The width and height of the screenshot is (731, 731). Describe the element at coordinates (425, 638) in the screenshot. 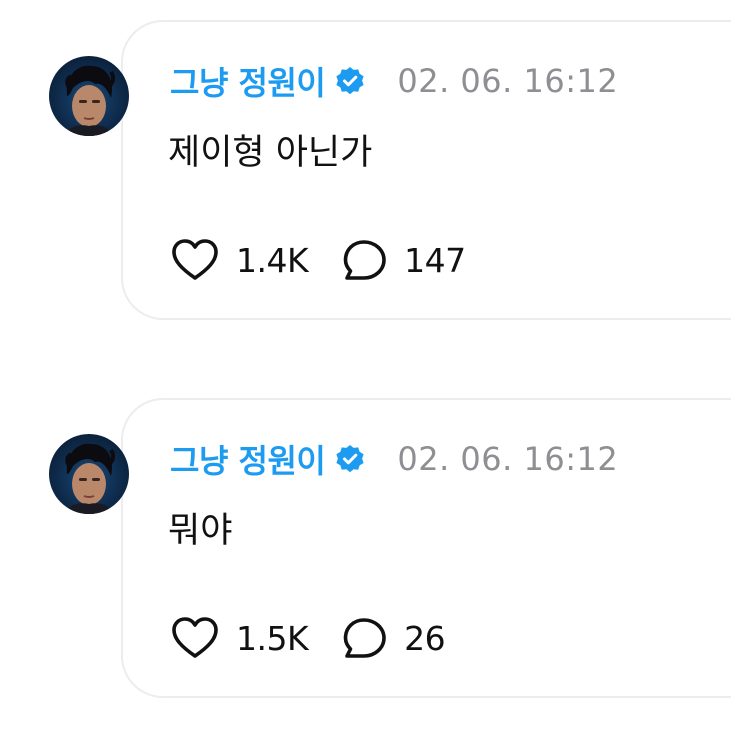

I see `reply-count: 26` at that location.